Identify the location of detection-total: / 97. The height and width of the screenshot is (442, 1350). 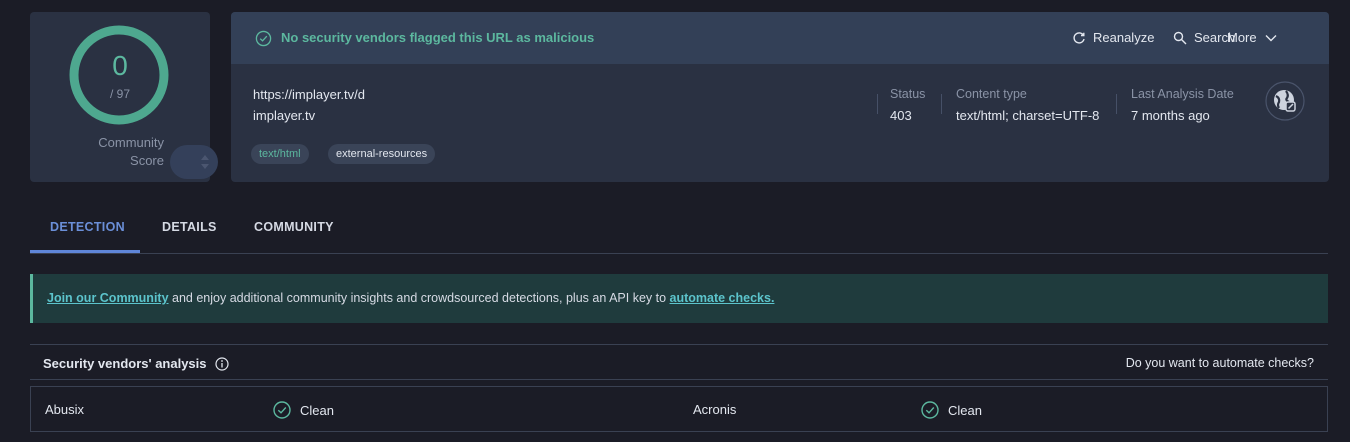
(119, 94).